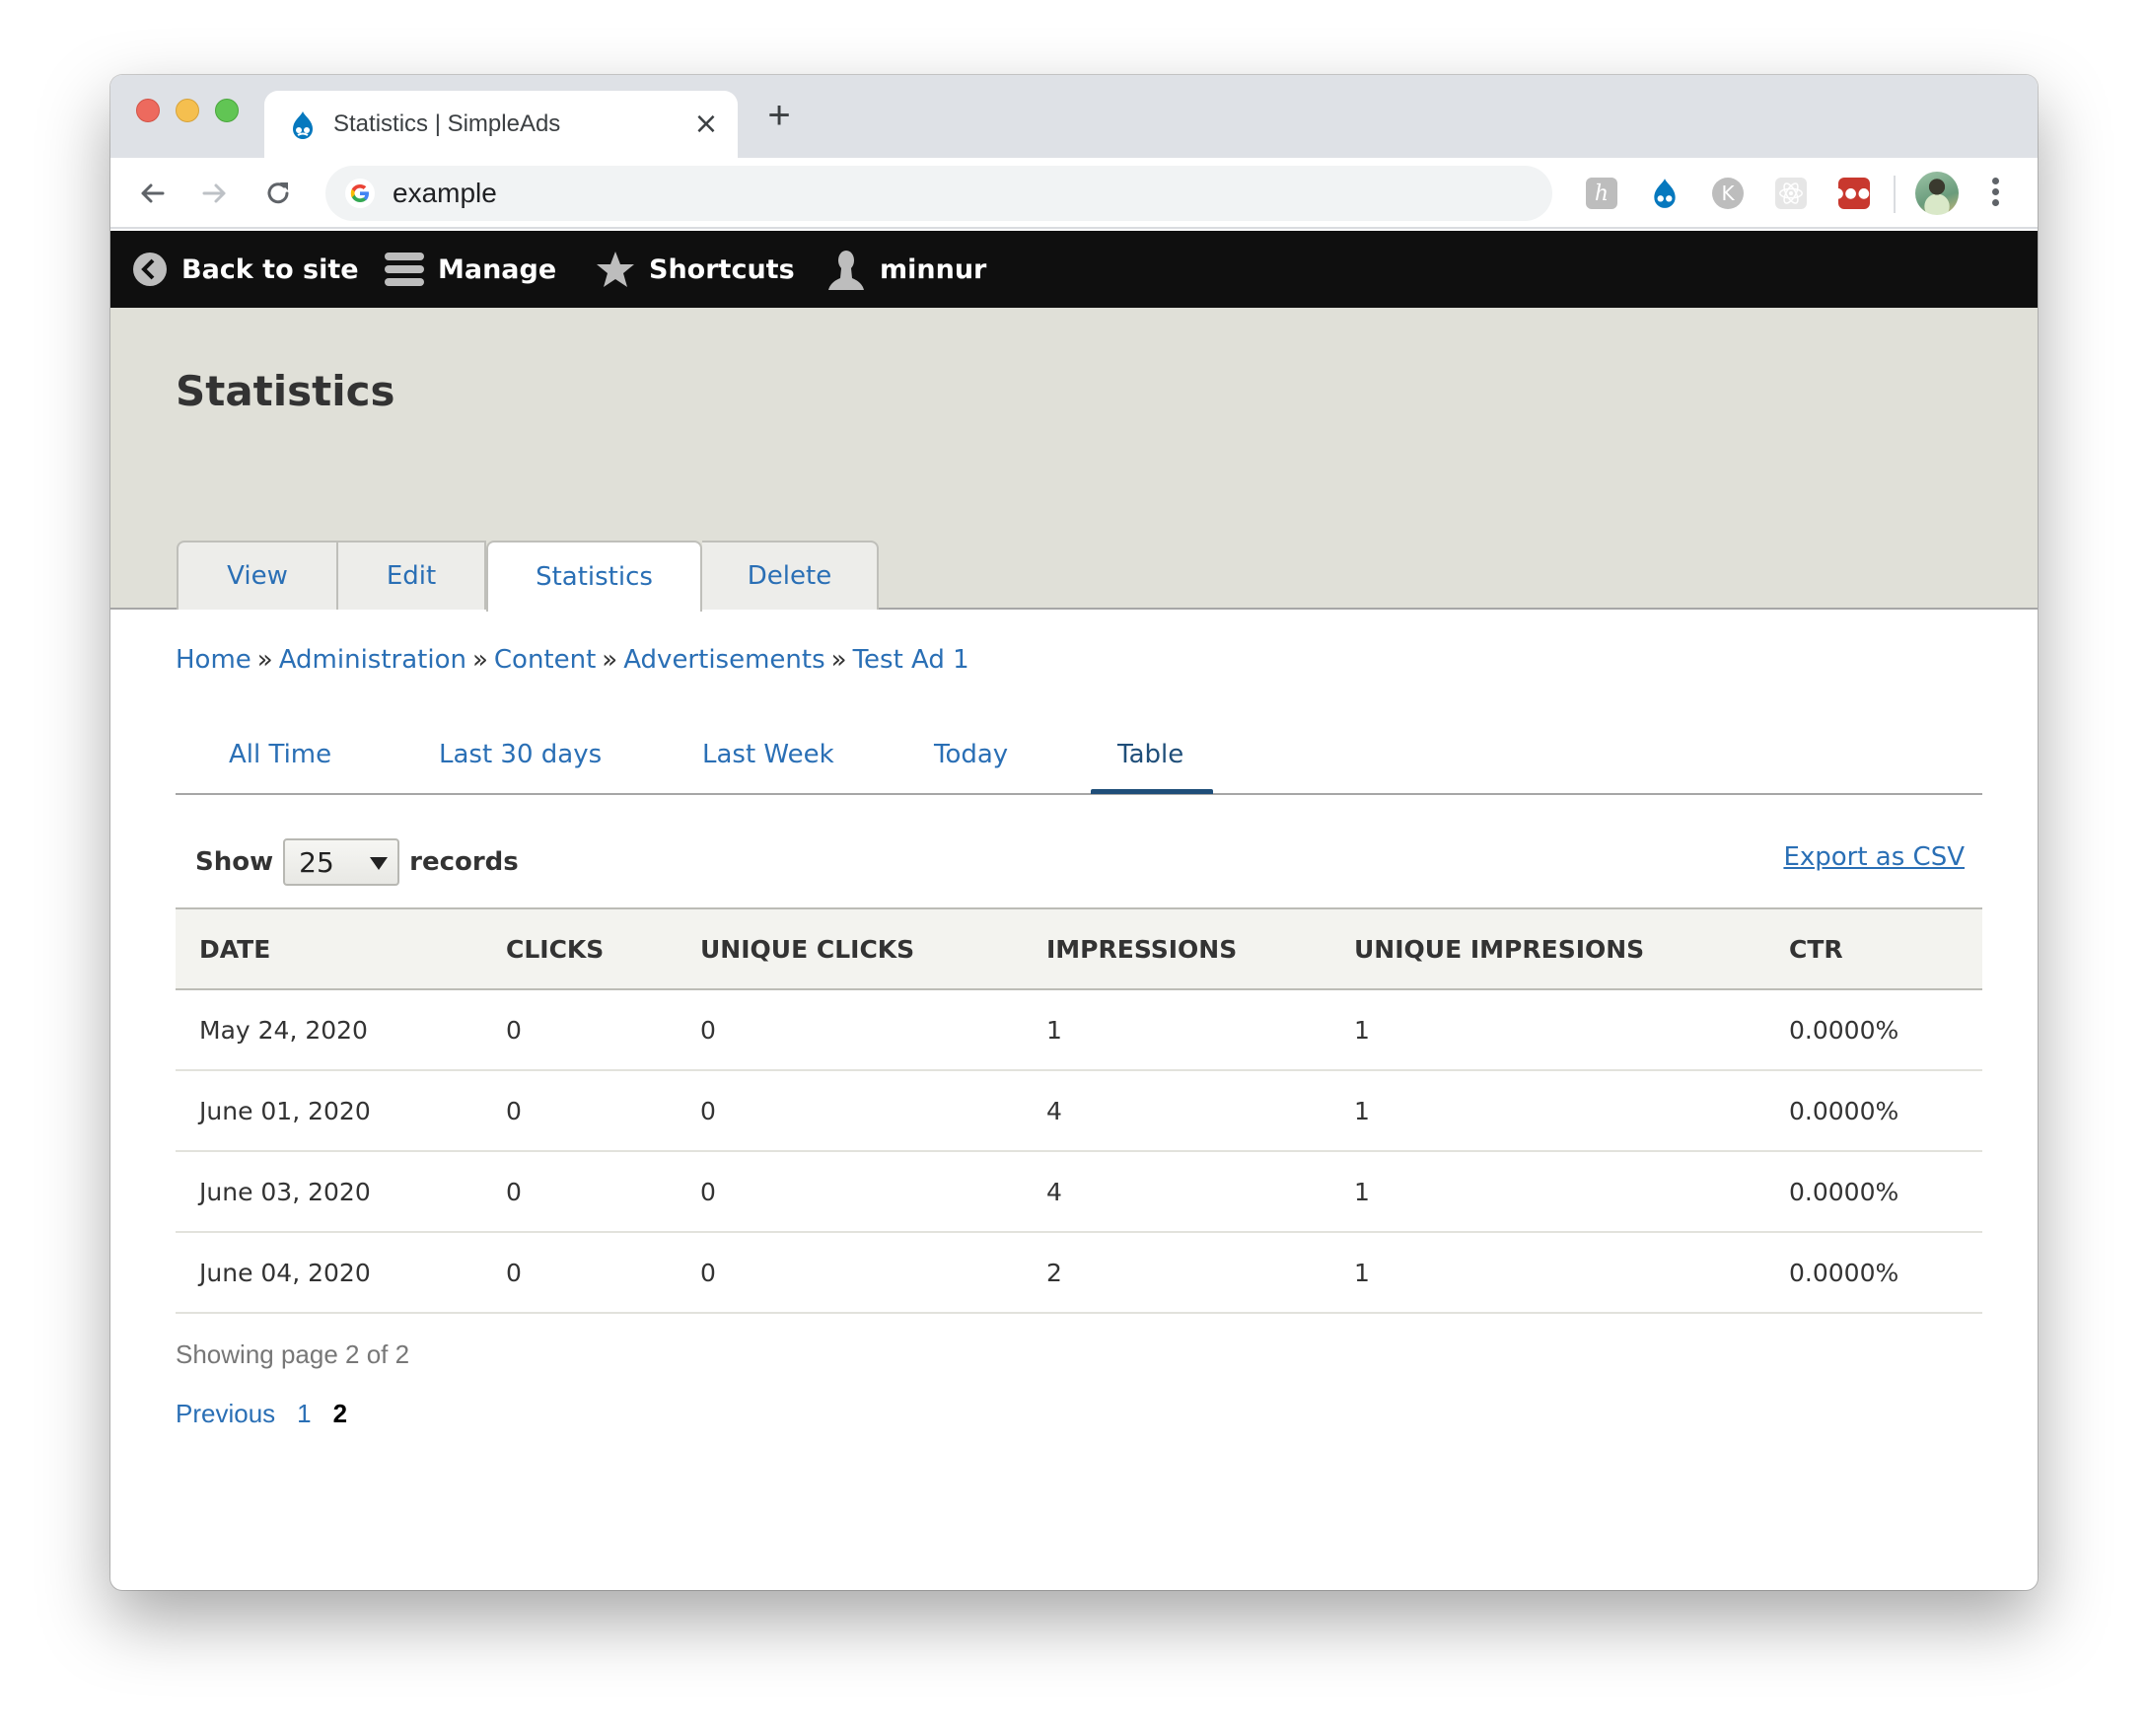 The width and height of the screenshot is (2148, 1736). I want to click on close-window-button, so click(148, 110).